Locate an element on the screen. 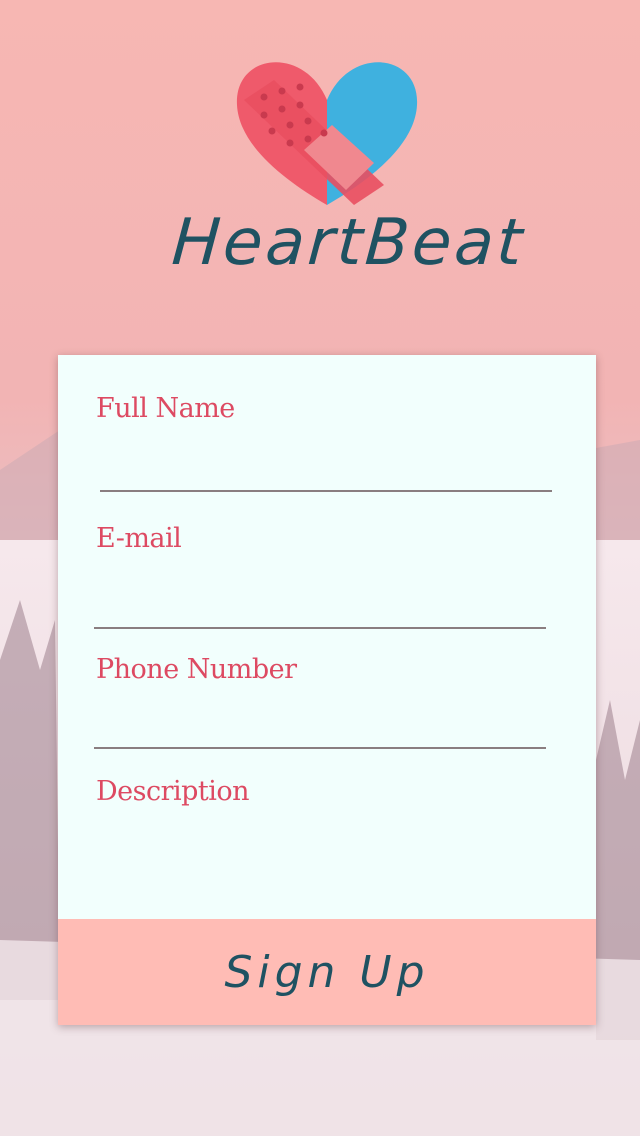 The width and height of the screenshot is (640, 1136). app-title: HeartBeat is located at coordinates (348, 243).